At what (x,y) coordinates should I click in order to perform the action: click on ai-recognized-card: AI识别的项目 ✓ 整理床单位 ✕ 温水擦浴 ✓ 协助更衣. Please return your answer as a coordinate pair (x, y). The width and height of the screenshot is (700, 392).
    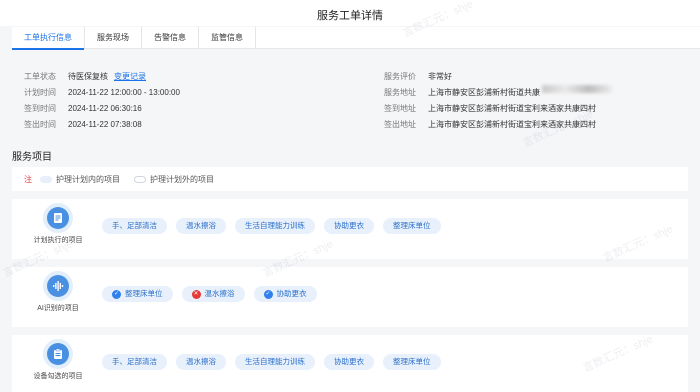
    Looking at the image, I should click on (350, 297).